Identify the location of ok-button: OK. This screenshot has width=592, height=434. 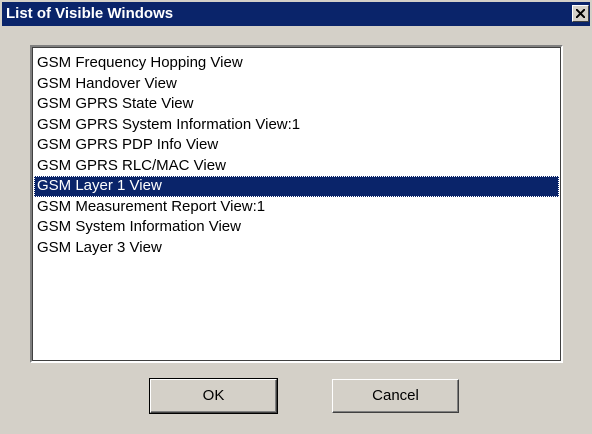
(213, 396).